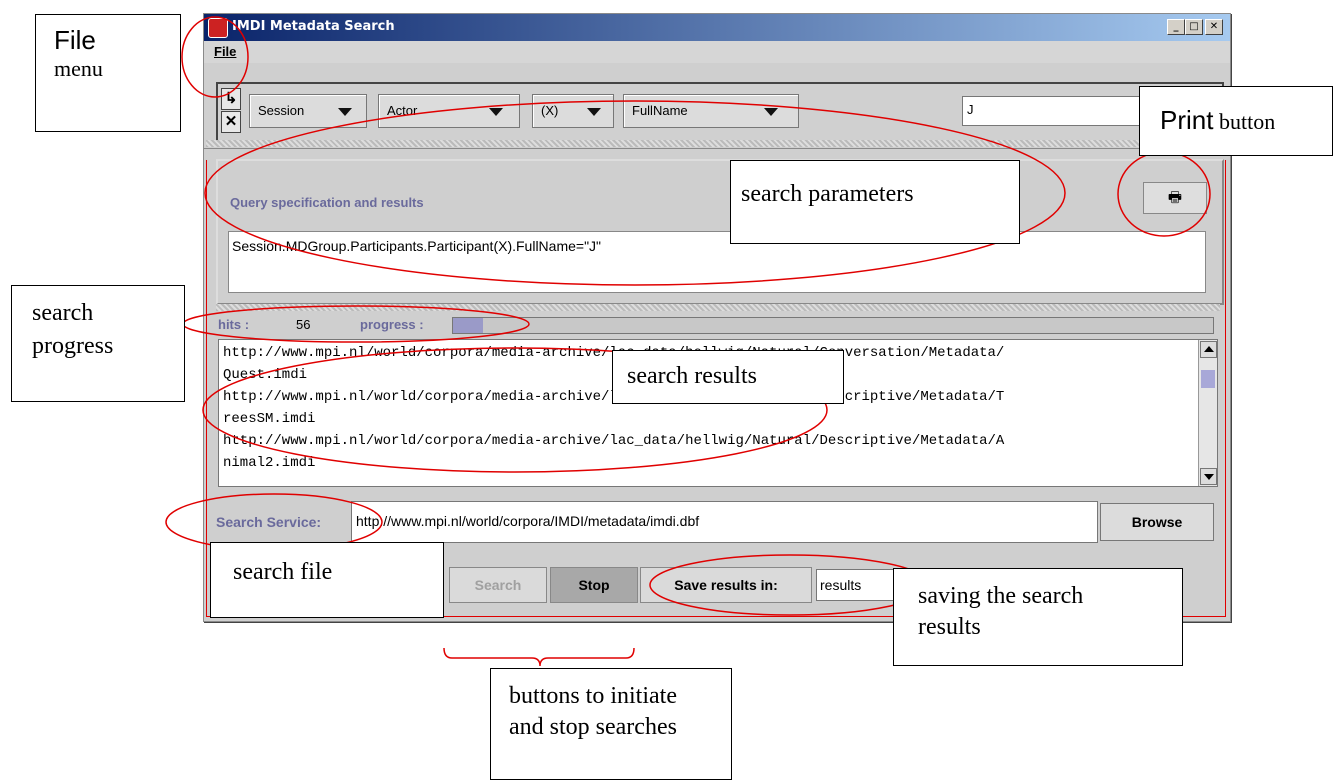 The height and width of the screenshot is (780, 1335). Describe the element at coordinates (1176, 27) in the screenshot. I see `minimize-button: _` at that location.